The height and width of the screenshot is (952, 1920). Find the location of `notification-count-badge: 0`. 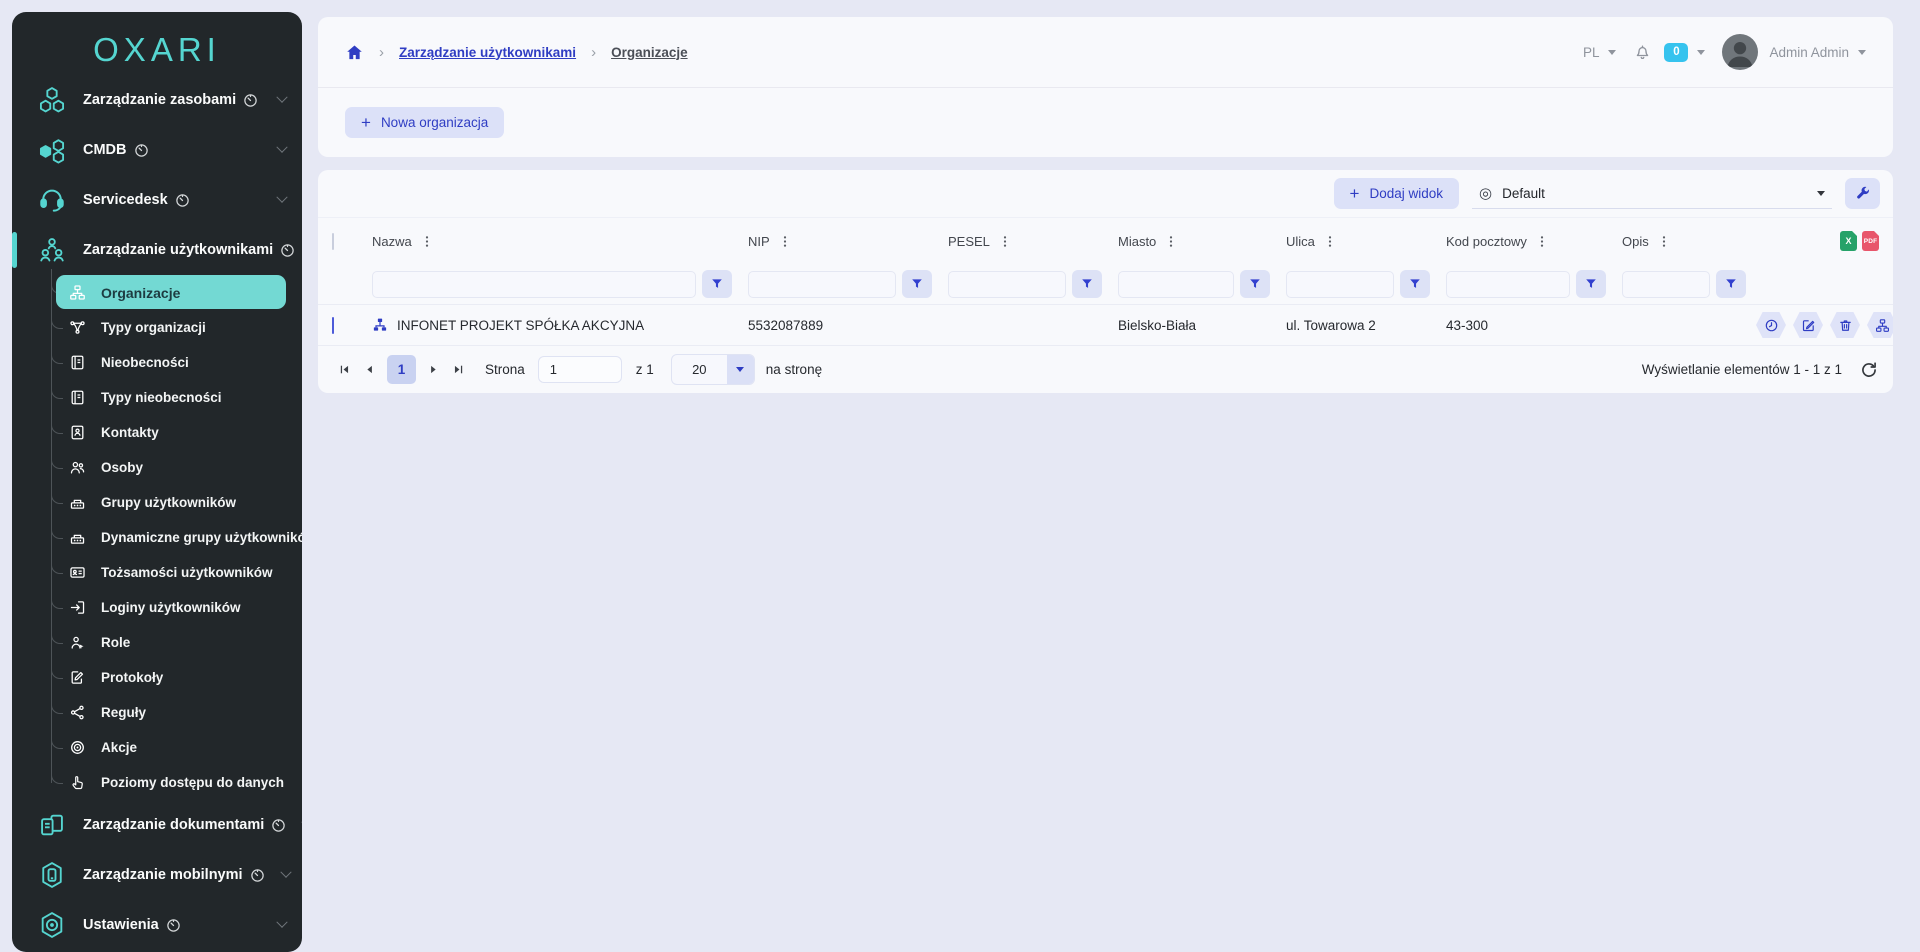

notification-count-badge: 0 is located at coordinates (1676, 52).